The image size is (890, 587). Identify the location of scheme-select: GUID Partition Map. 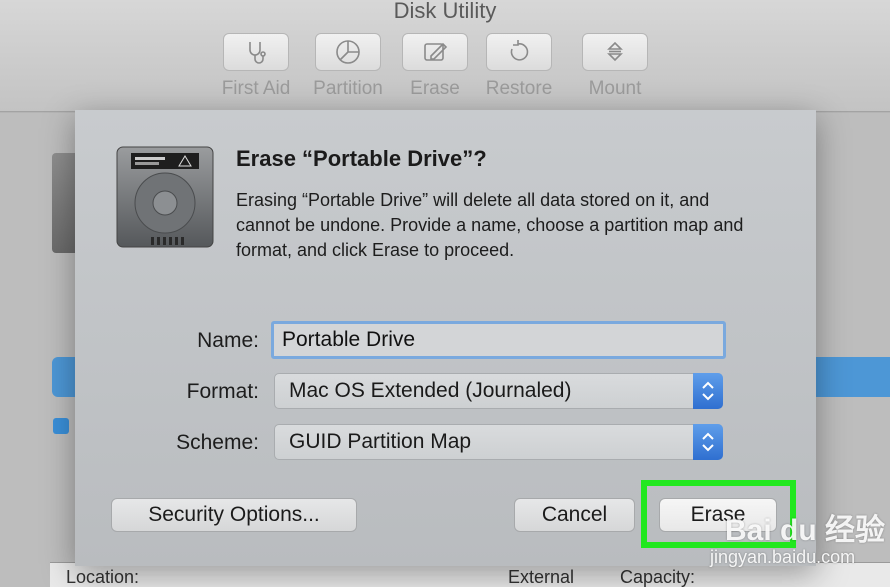
(498, 442).